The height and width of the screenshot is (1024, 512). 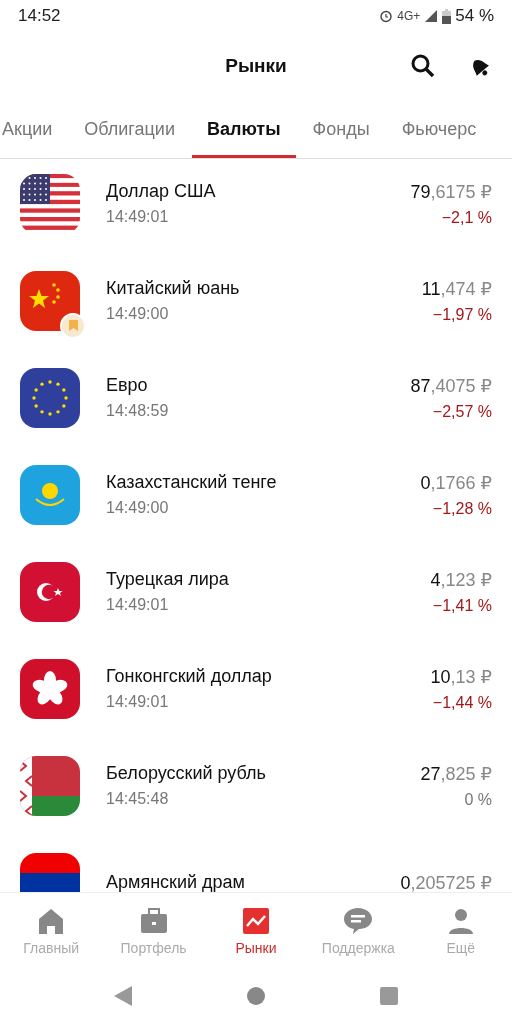 I want to click on battery-icon, so click(x=447, y=16).